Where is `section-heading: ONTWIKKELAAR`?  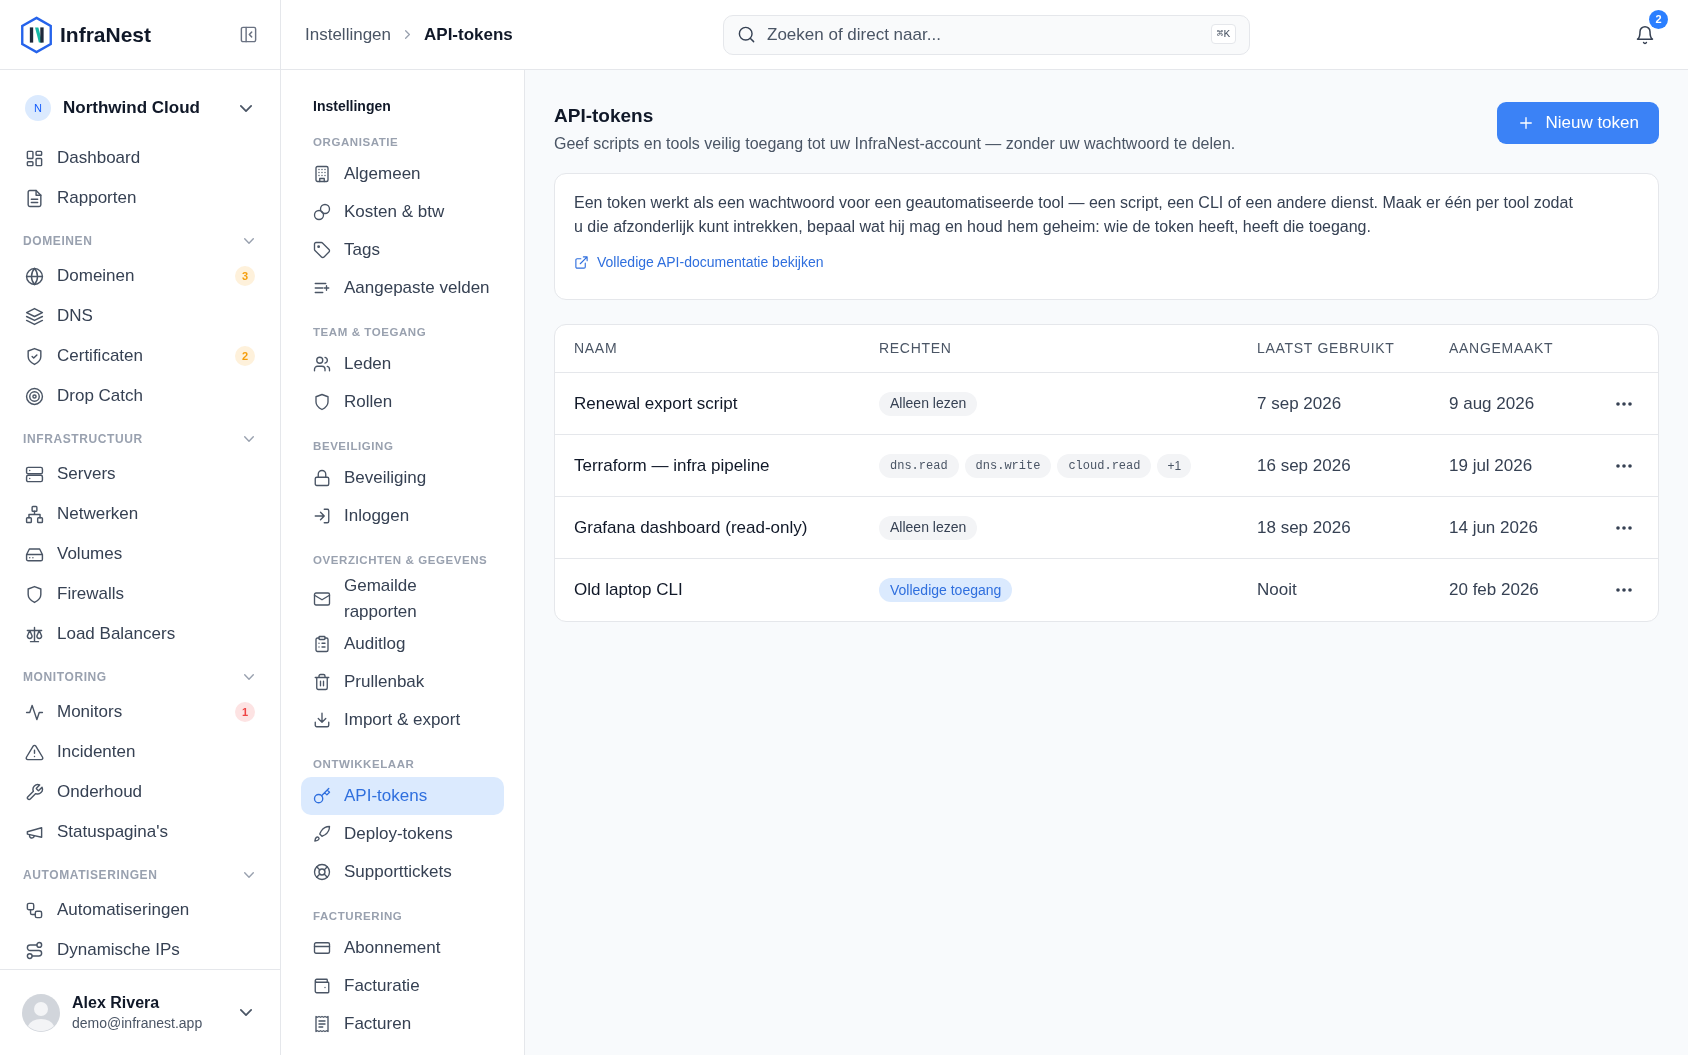
section-heading: ONTWIKKELAAR is located at coordinates (364, 765).